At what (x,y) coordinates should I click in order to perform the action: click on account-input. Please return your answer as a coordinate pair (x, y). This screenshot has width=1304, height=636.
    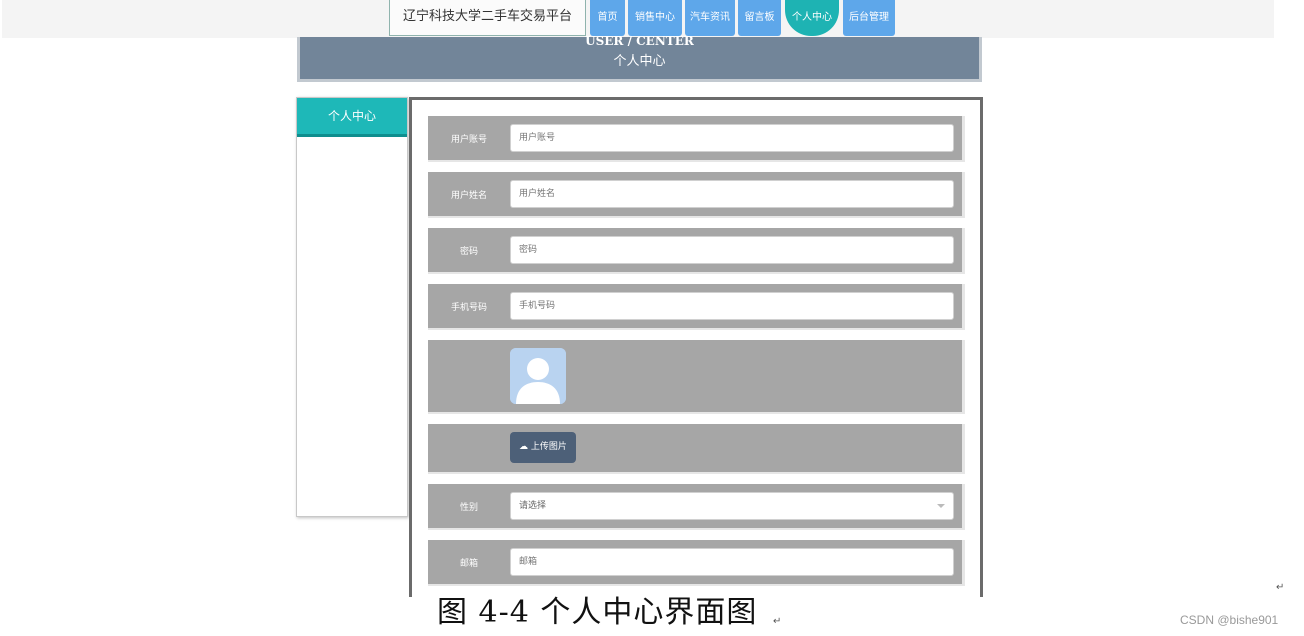
    Looking at the image, I should click on (732, 138).